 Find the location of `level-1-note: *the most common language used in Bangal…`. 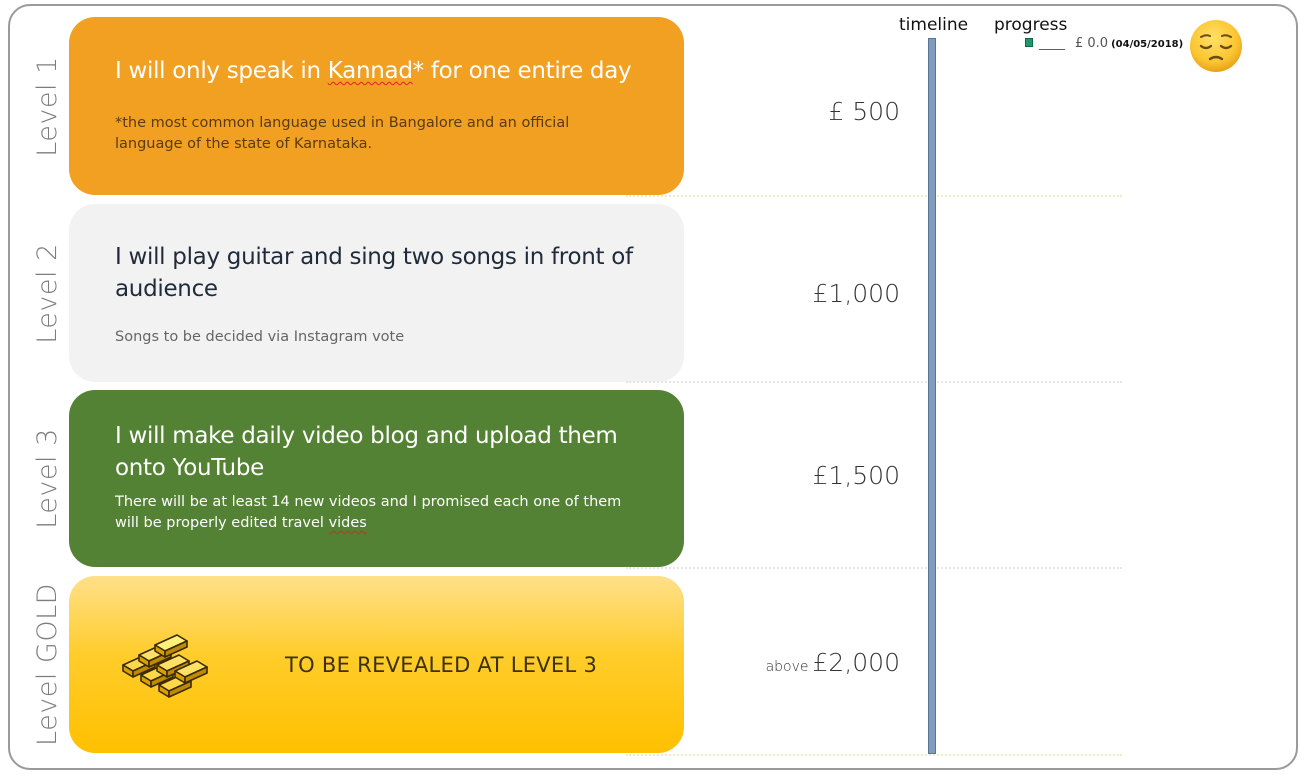

level-1-note: *the most common language used in Bangal… is located at coordinates (342, 133).